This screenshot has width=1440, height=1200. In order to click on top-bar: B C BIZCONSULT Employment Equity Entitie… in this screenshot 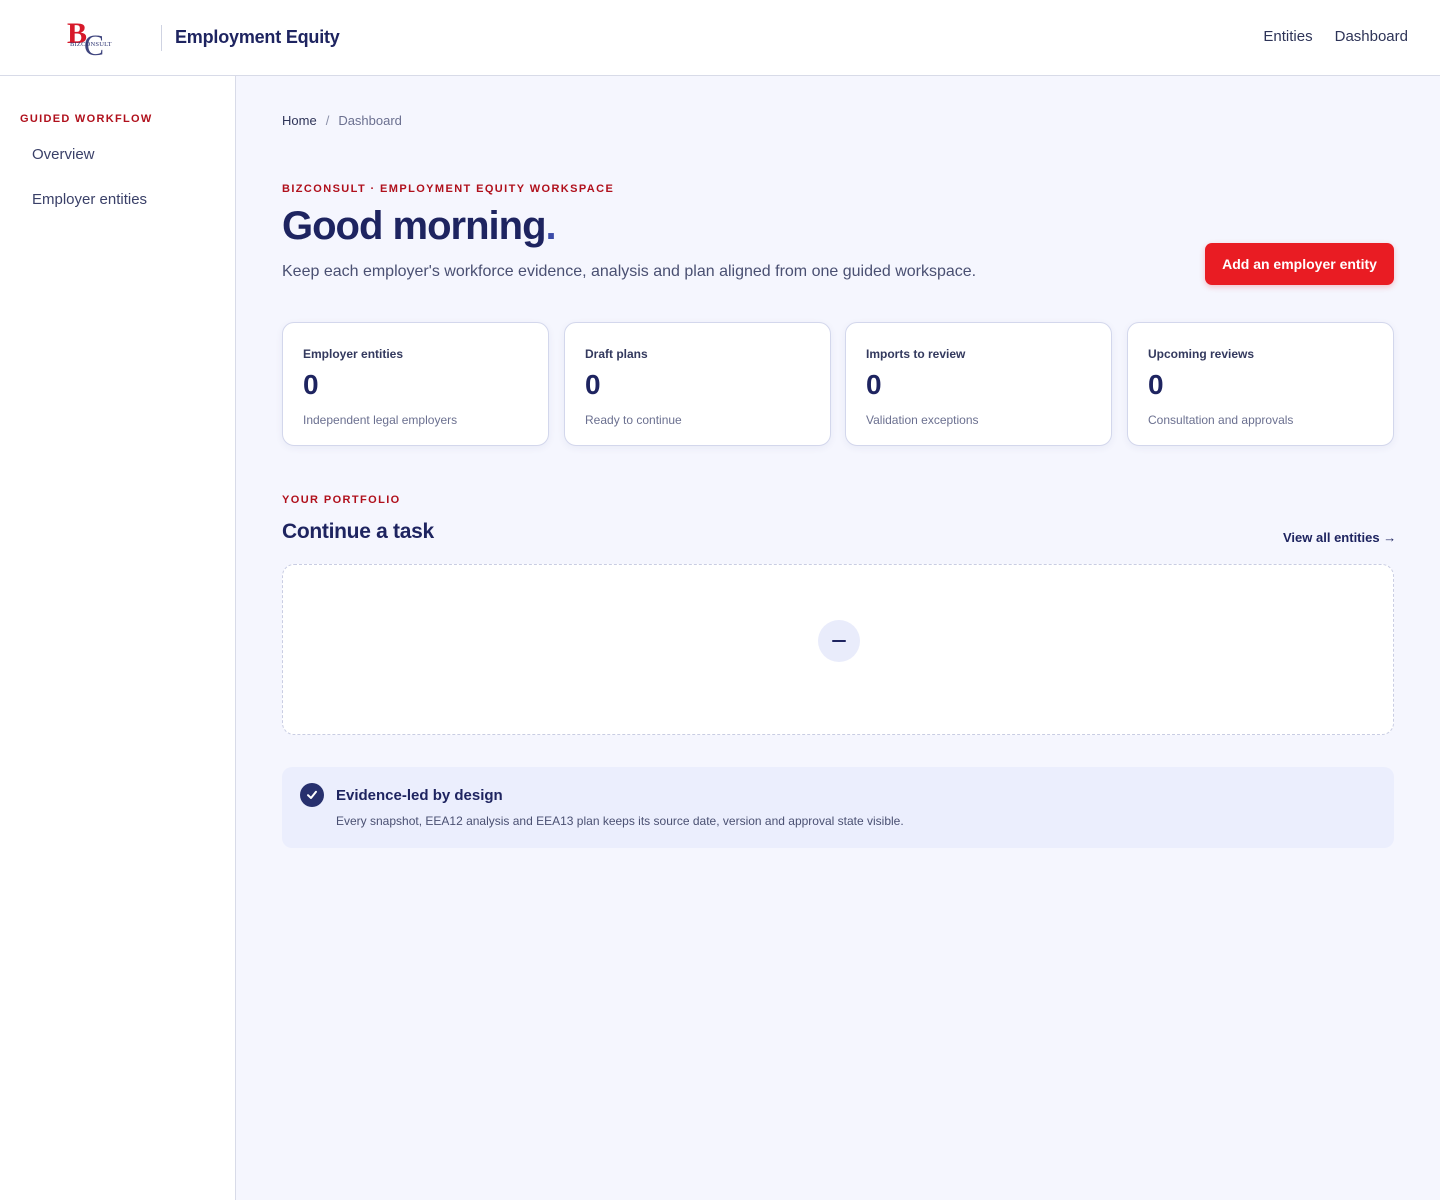, I will do `click(720, 38)`.